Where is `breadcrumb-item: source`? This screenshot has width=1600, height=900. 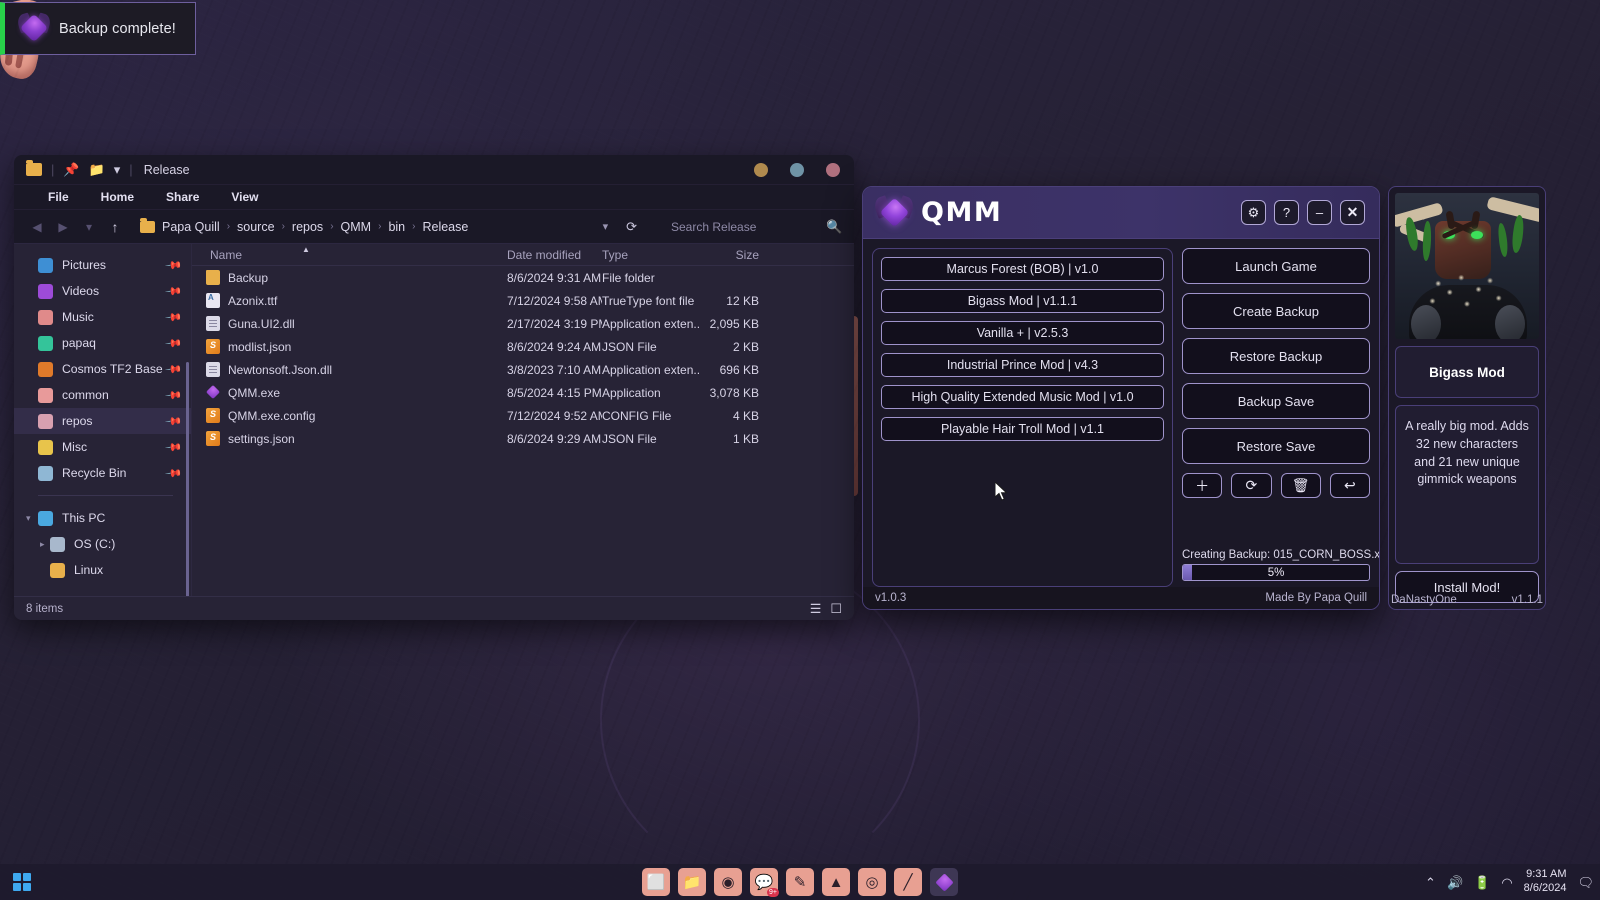
breadcrumb-item: source is located at coordinates (256, 227).